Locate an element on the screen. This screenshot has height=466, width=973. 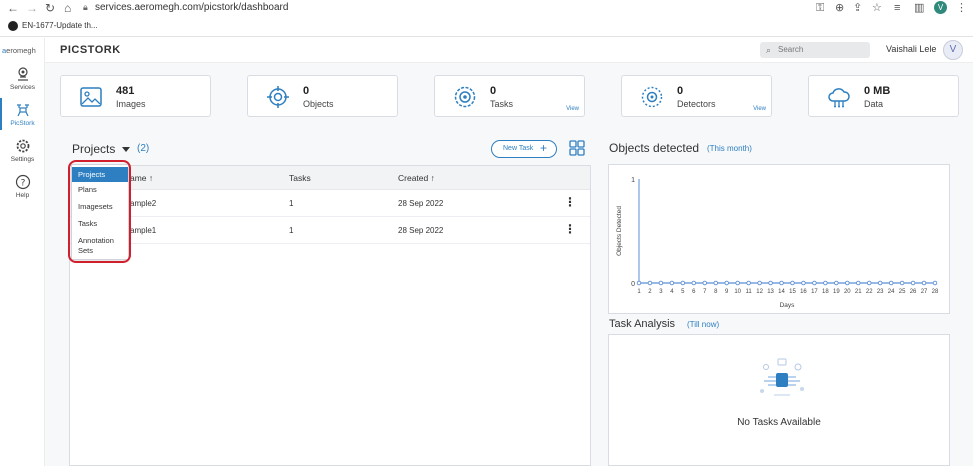
x-tick-label: 11 is located at coordinates (749, 292).